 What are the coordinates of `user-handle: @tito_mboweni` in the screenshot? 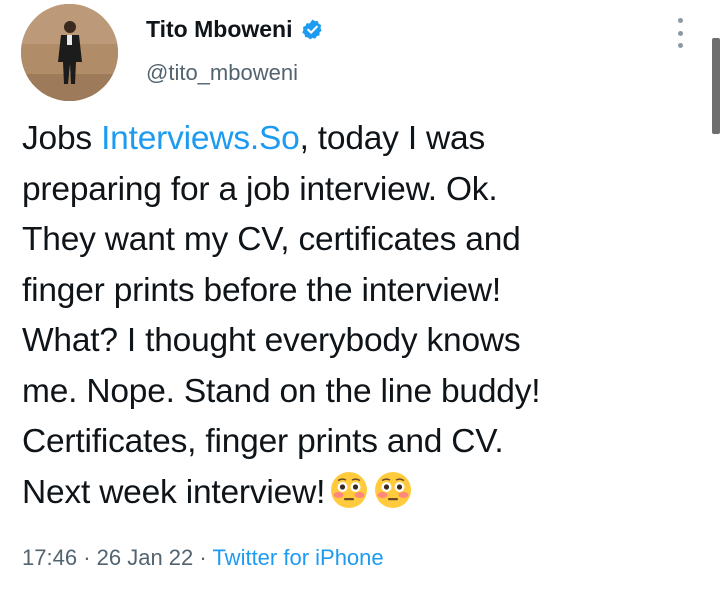 It's located at (222, 73).